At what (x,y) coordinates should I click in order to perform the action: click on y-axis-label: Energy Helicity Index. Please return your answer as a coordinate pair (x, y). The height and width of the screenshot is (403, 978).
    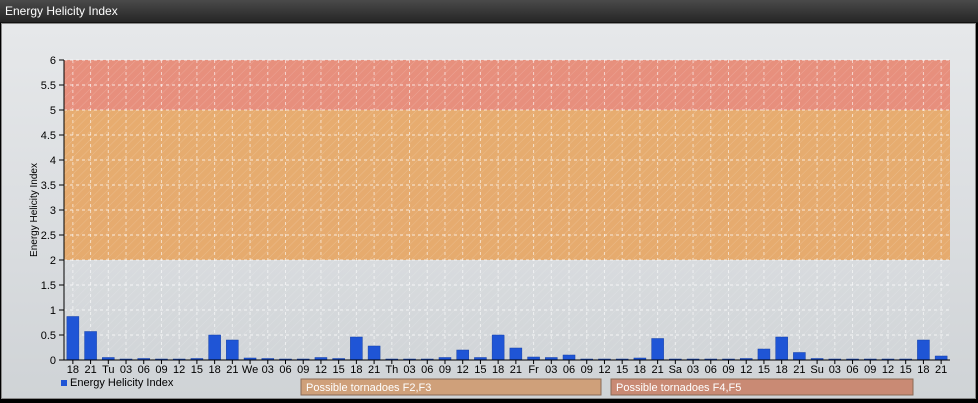
    Looking at the image, I should click on (34, 210).